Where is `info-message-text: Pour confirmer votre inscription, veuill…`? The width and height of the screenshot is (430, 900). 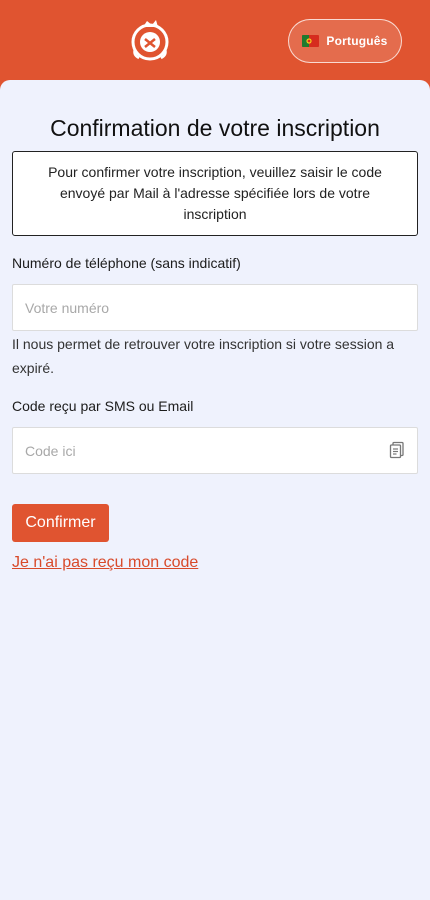
info-message-text: Pour confirmer votre inscription, veuill… is located at coordinates (215, 193).